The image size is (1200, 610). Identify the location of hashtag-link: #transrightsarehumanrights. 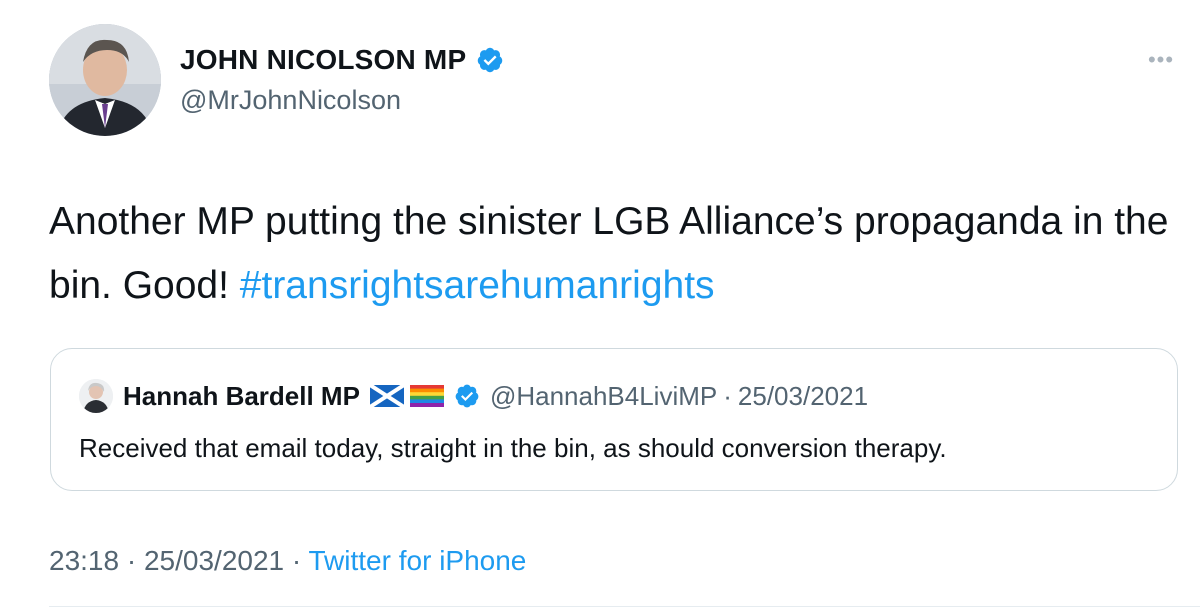
(477, 285).